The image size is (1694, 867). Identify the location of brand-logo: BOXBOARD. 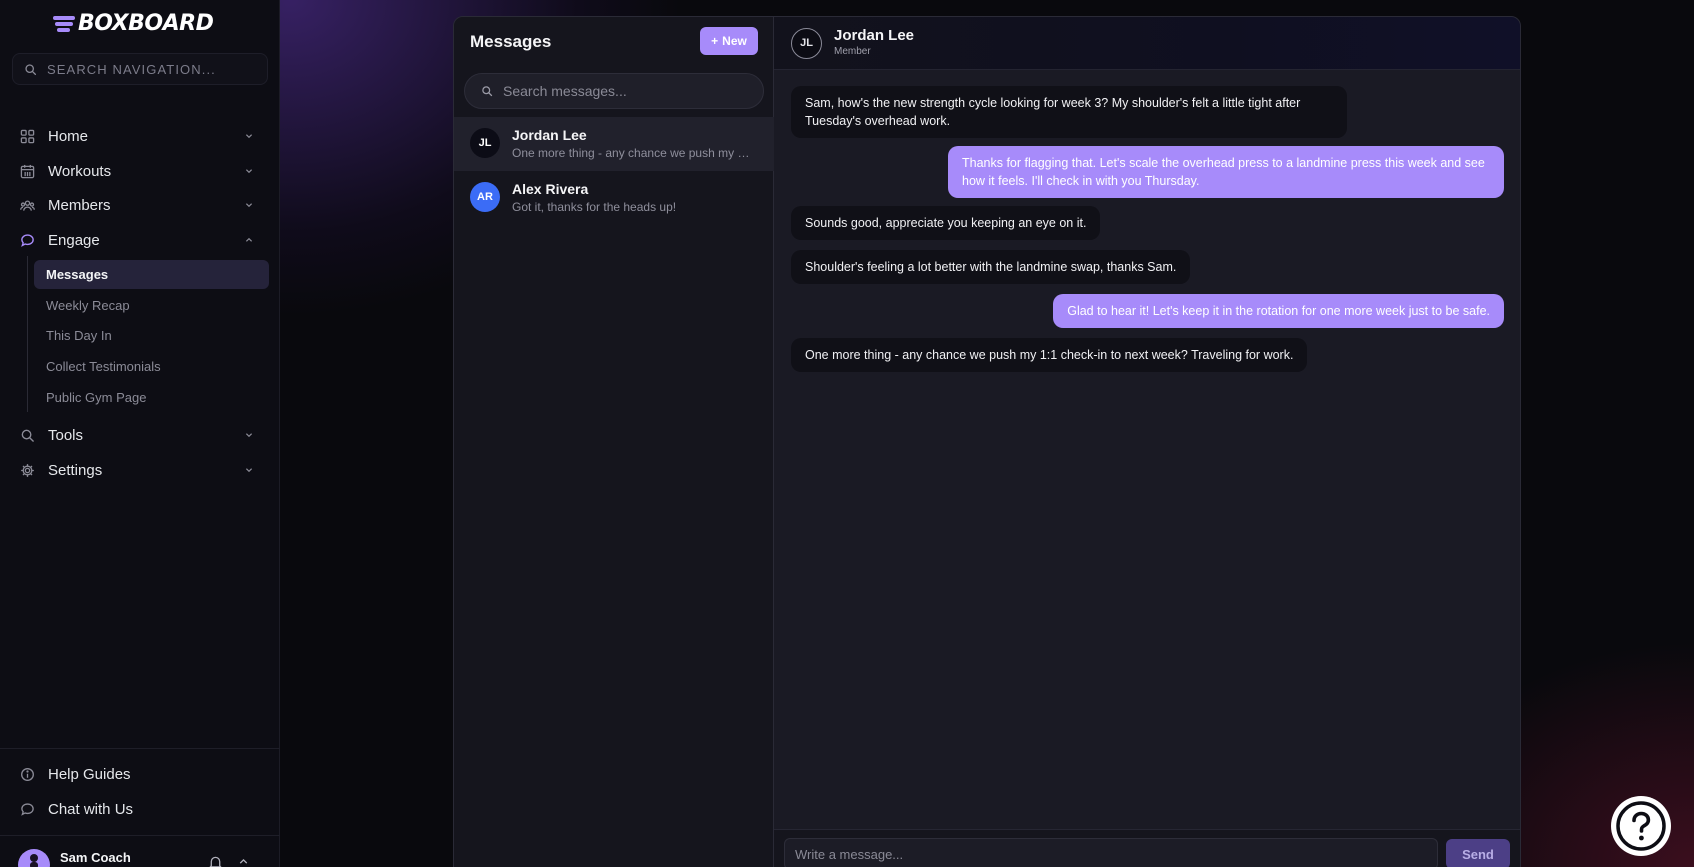
(133, 23).